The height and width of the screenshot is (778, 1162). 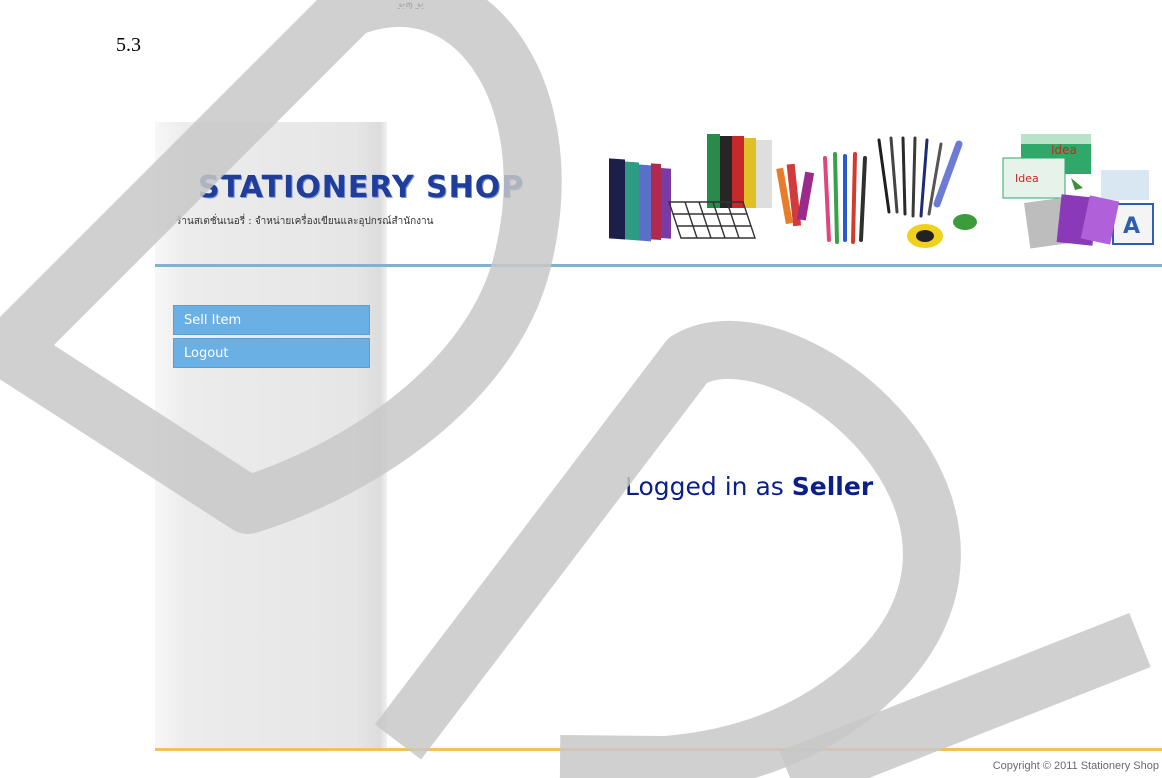 I want to click on sidebar-nav: Sell Item Logout, so click(x=271, y=338).